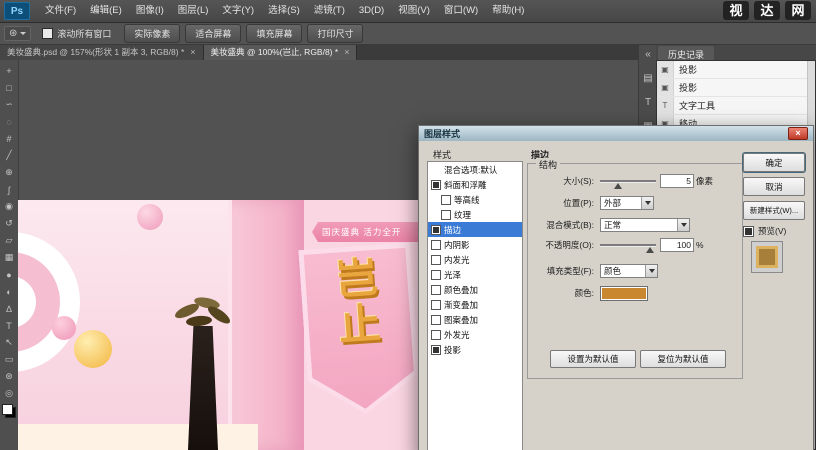 This screenshot has width=816, height=450. Describe the element at coordinates (475, 184) in the screenshot. I see `style-item-bevel-emboss: 斜面和浮雕` at that location.